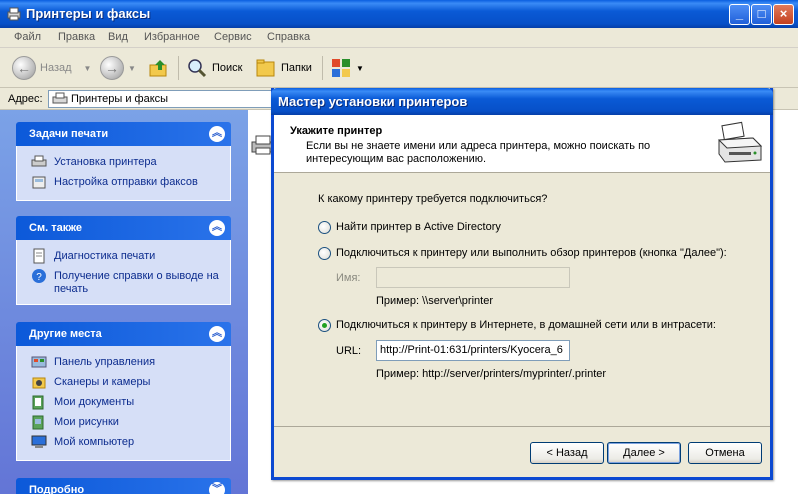 The image size is (798, 494). I want to click on menu-help: Справка, so click(288, 37).